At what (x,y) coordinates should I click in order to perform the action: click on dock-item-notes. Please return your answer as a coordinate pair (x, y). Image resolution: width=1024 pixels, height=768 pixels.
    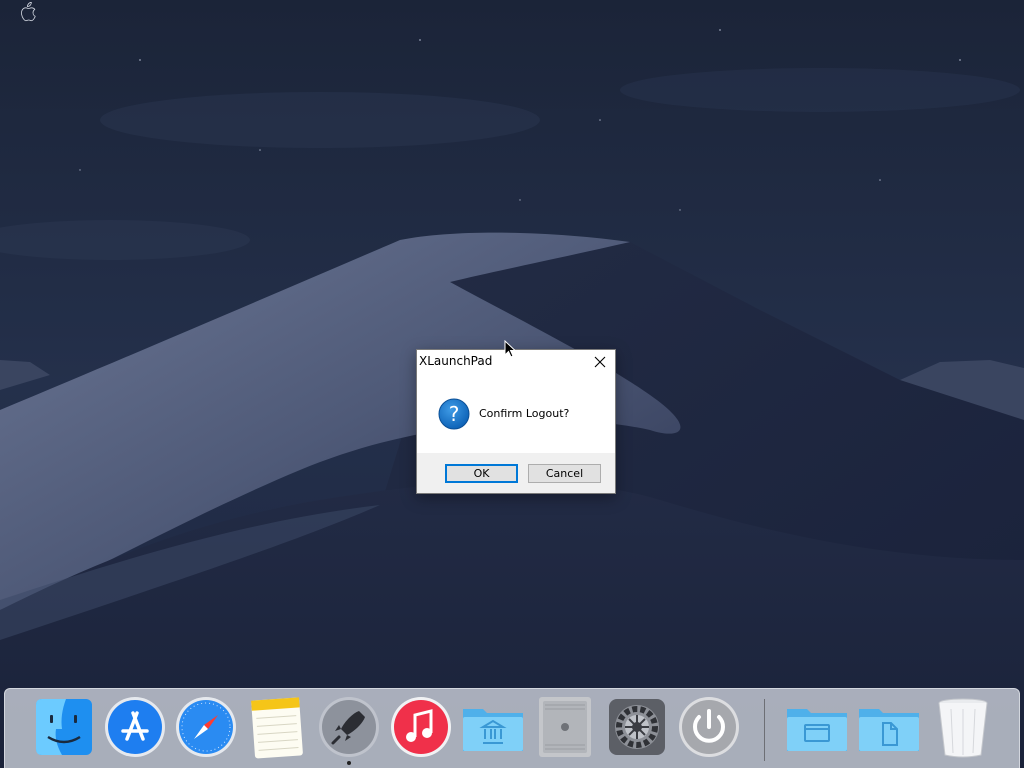
    Looking at the image, I should click on (277, 727).